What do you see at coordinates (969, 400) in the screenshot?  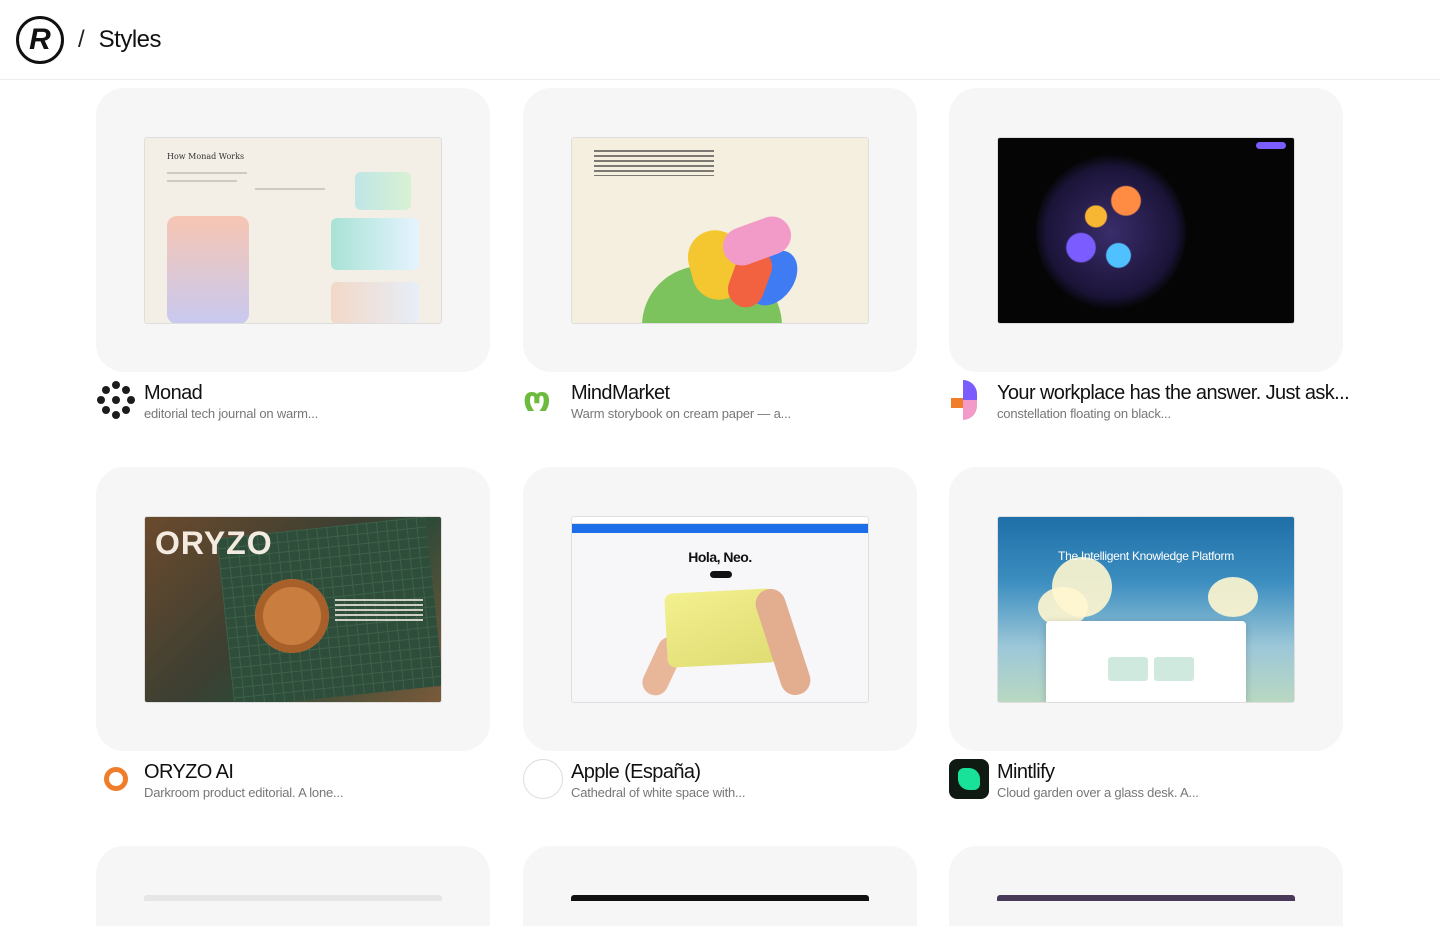 I see `glean-logo-icon` at bounding box center [969, 400].